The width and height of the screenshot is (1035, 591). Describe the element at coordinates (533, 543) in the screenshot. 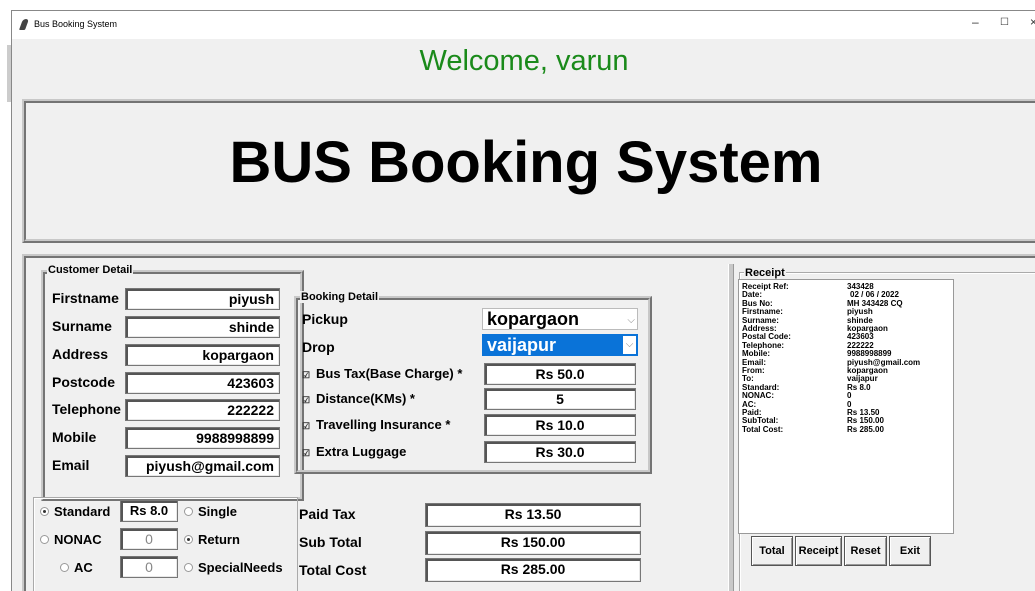

I see `sub-total-field: Rs 150.00` at that location.